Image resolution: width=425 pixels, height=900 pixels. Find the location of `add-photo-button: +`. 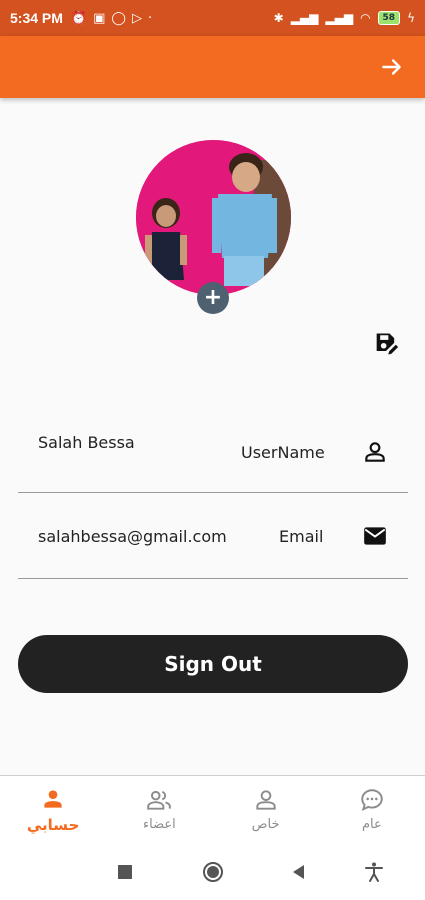

add-photo-button: + is located at coordinates (213, 298).